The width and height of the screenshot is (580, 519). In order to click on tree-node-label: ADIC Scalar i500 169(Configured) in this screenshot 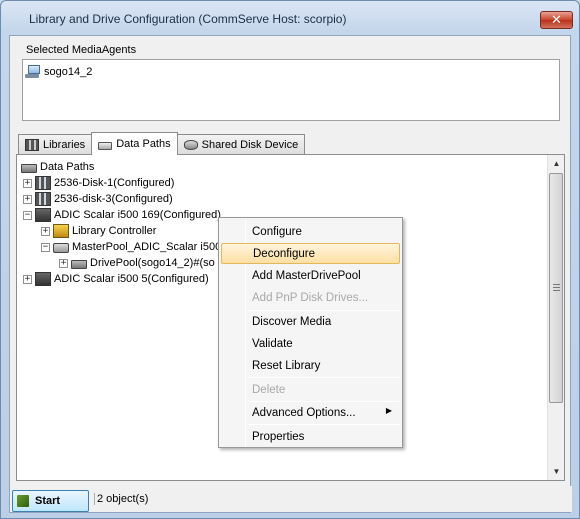, I will do `click(137, 215)`.